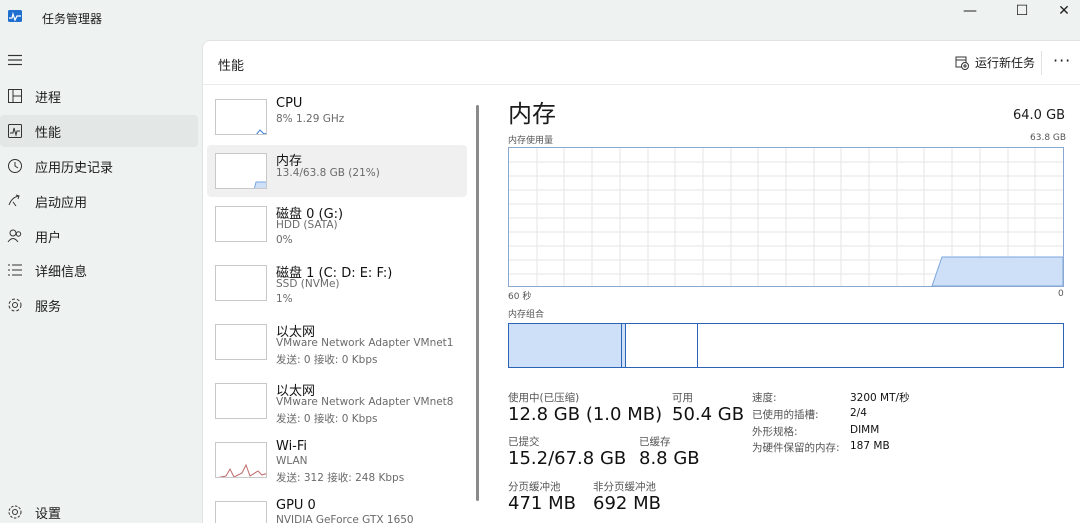  Describe the element at coordinates (61, 203) in the screenshot. I see `sidebar-item-label: 启动应用` at that location.